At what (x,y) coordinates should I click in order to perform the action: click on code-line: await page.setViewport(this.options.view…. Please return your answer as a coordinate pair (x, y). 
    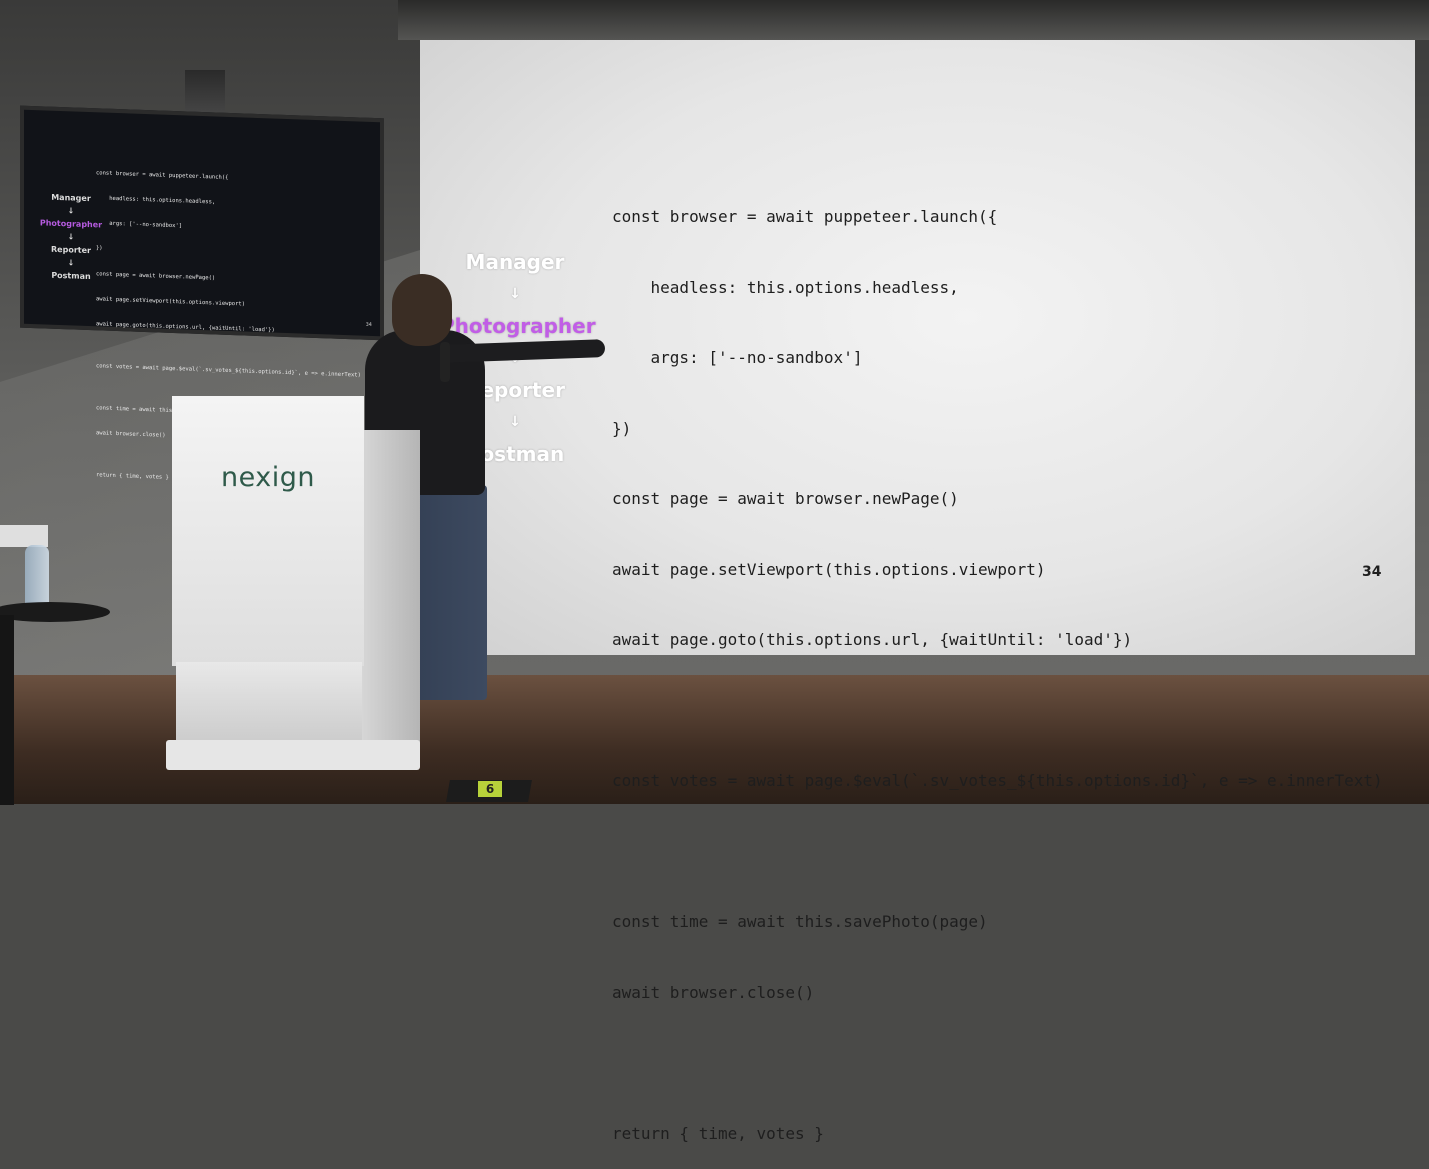
    Looking at the image, I should click on (829, 569).